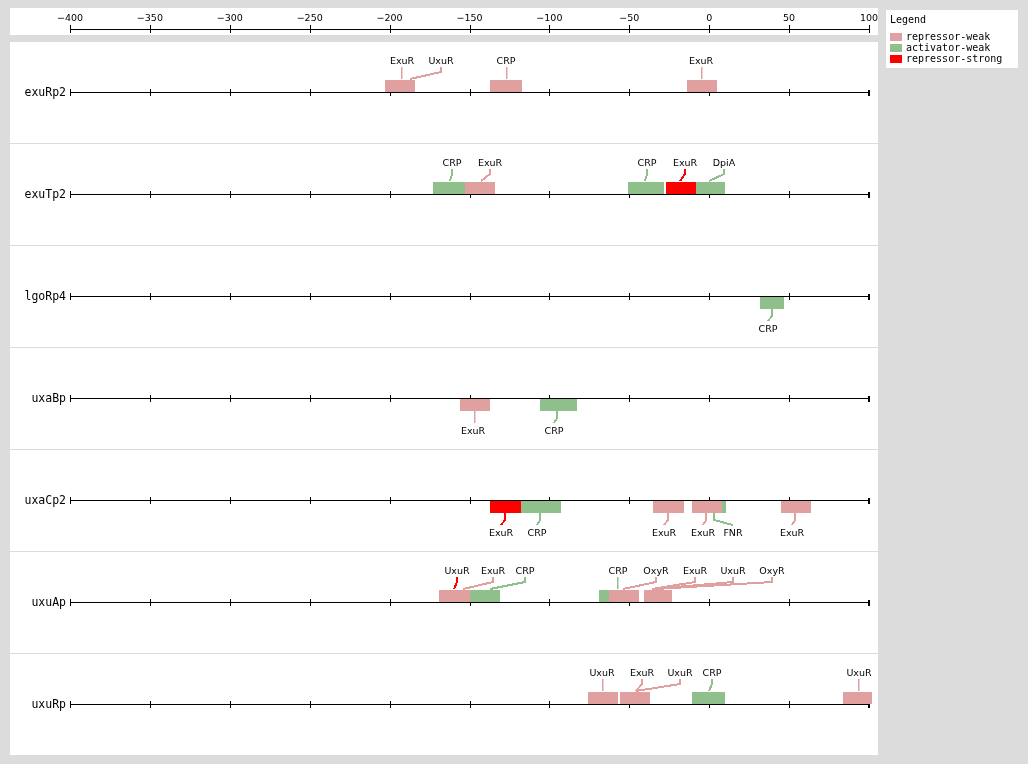  What do you see at coordinates (948, 47) in the screenshot?
I see `legend-label: activator-weak` at bounding box center [948, 47].